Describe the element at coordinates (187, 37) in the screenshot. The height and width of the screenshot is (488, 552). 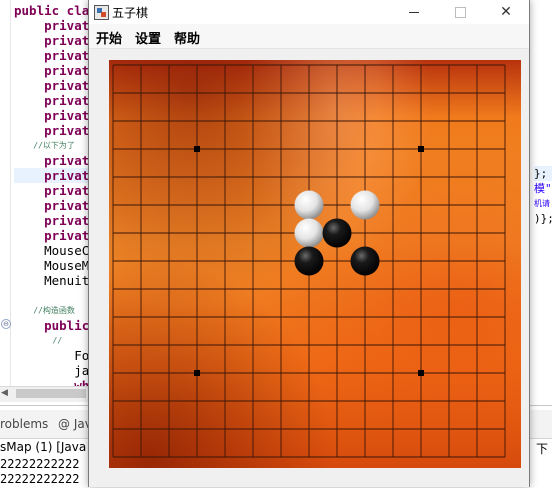
I see `menu-help: 帮助` at that location.